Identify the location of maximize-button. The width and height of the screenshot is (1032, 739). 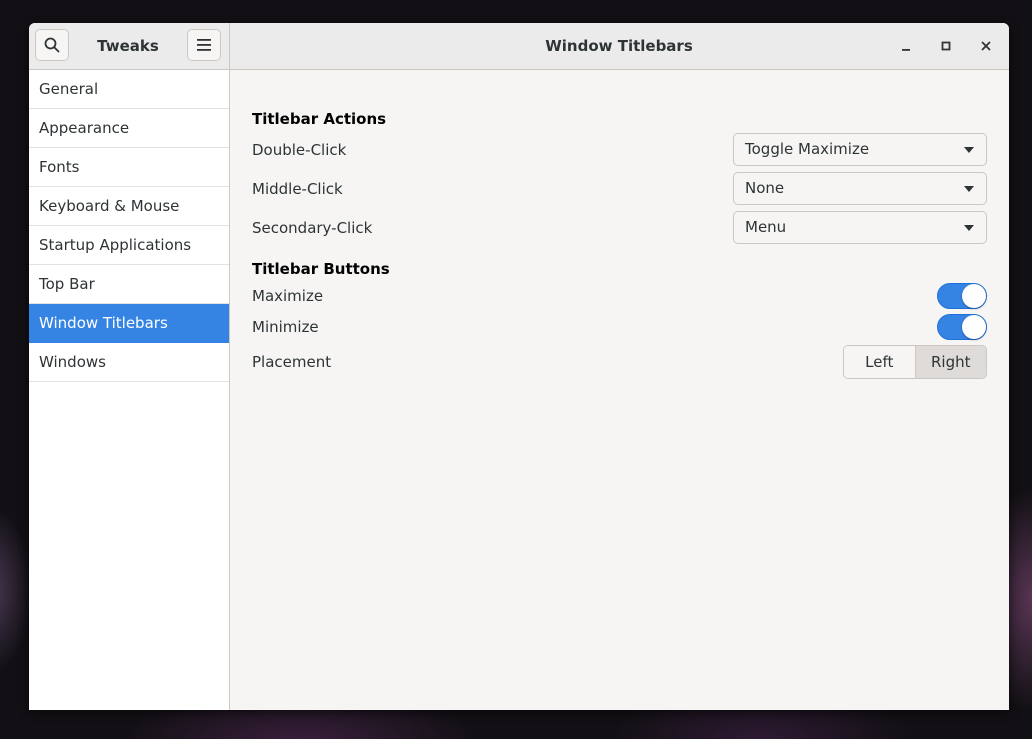
(946, 46).